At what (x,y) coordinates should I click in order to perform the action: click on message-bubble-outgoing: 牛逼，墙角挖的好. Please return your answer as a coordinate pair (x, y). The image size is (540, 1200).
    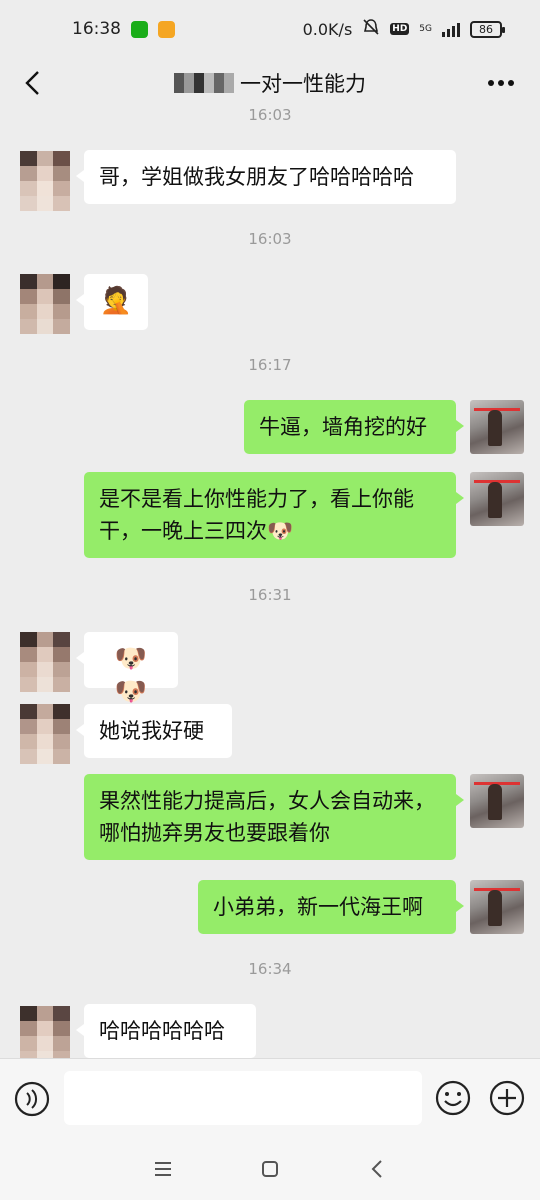
    Looking at the image, I should click on (354, 427).